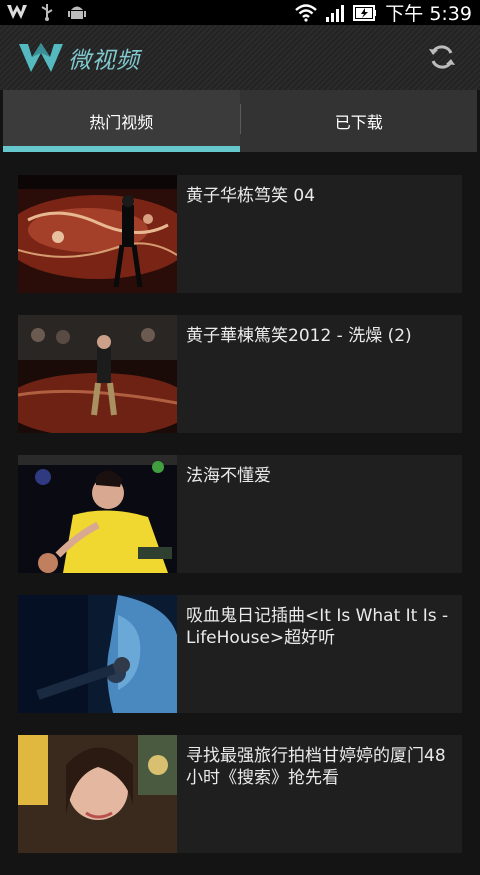  Describe the element at coordinates (240, 794) in the screenshot. I see `video-list-item: 寻找最强旅行拍档甘婷婷的厦门48小时《搜索》抢先看` at that location.